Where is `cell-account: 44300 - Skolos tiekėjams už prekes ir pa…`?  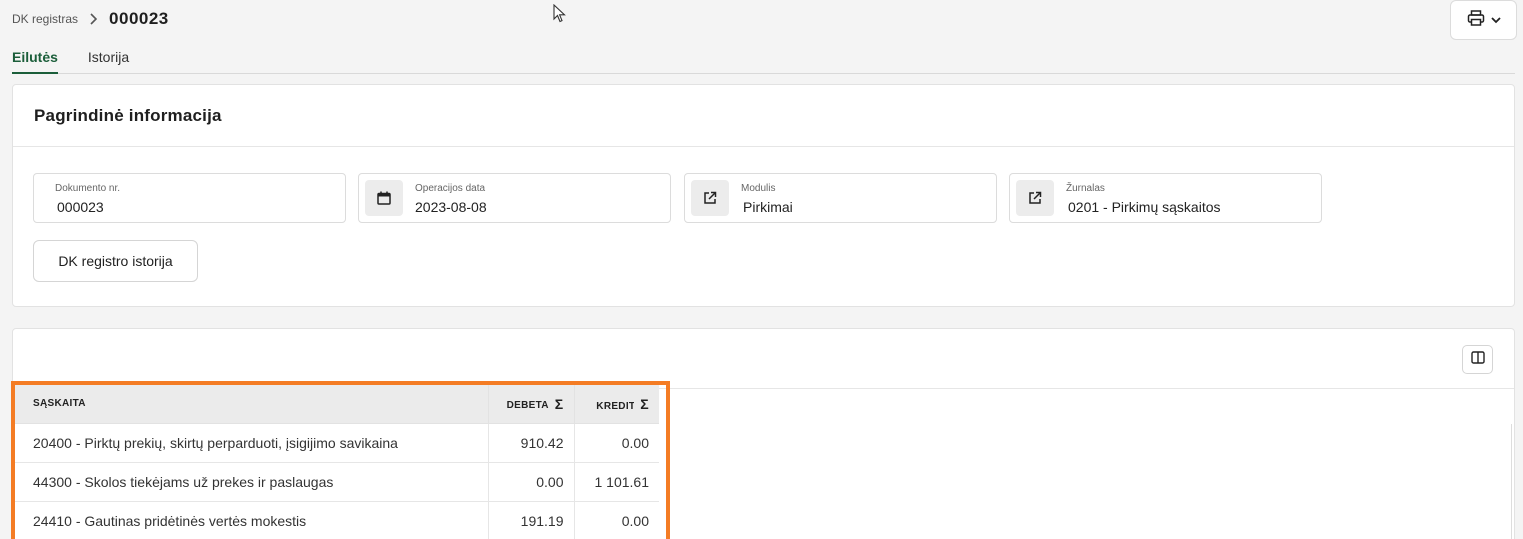 cell-account: 44300 - Skolos tiekėjams už prekes ir pa… is located at coordinates (251, 482).